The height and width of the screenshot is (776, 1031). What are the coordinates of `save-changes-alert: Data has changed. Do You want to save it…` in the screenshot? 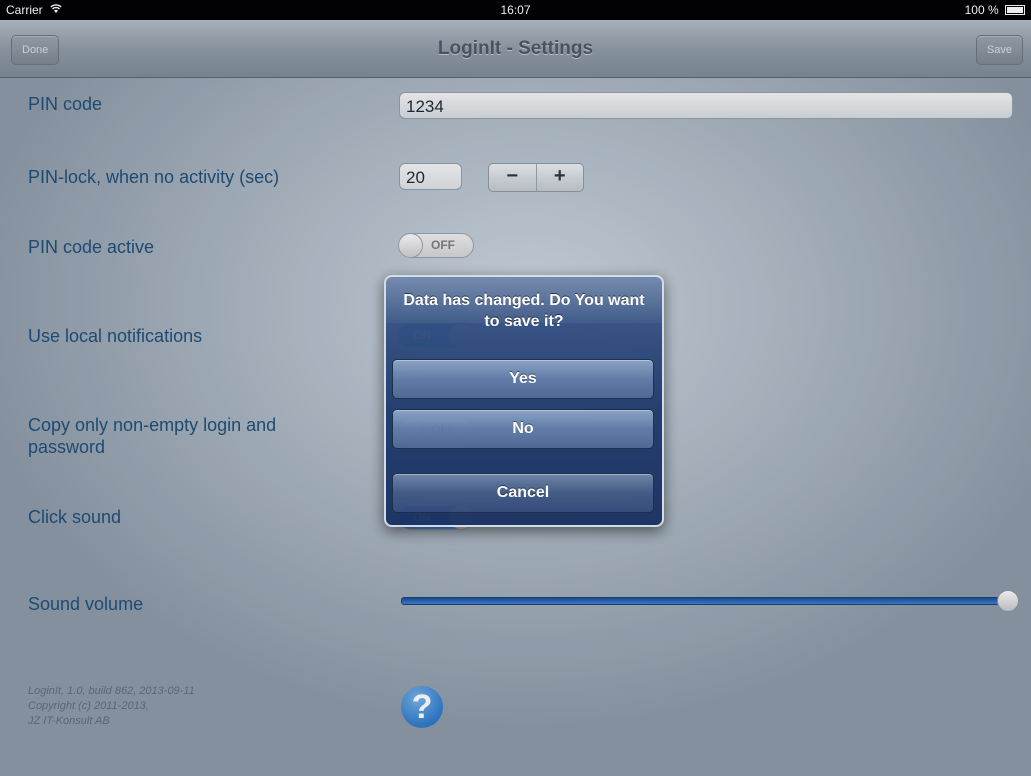 It's located at (524, 401).